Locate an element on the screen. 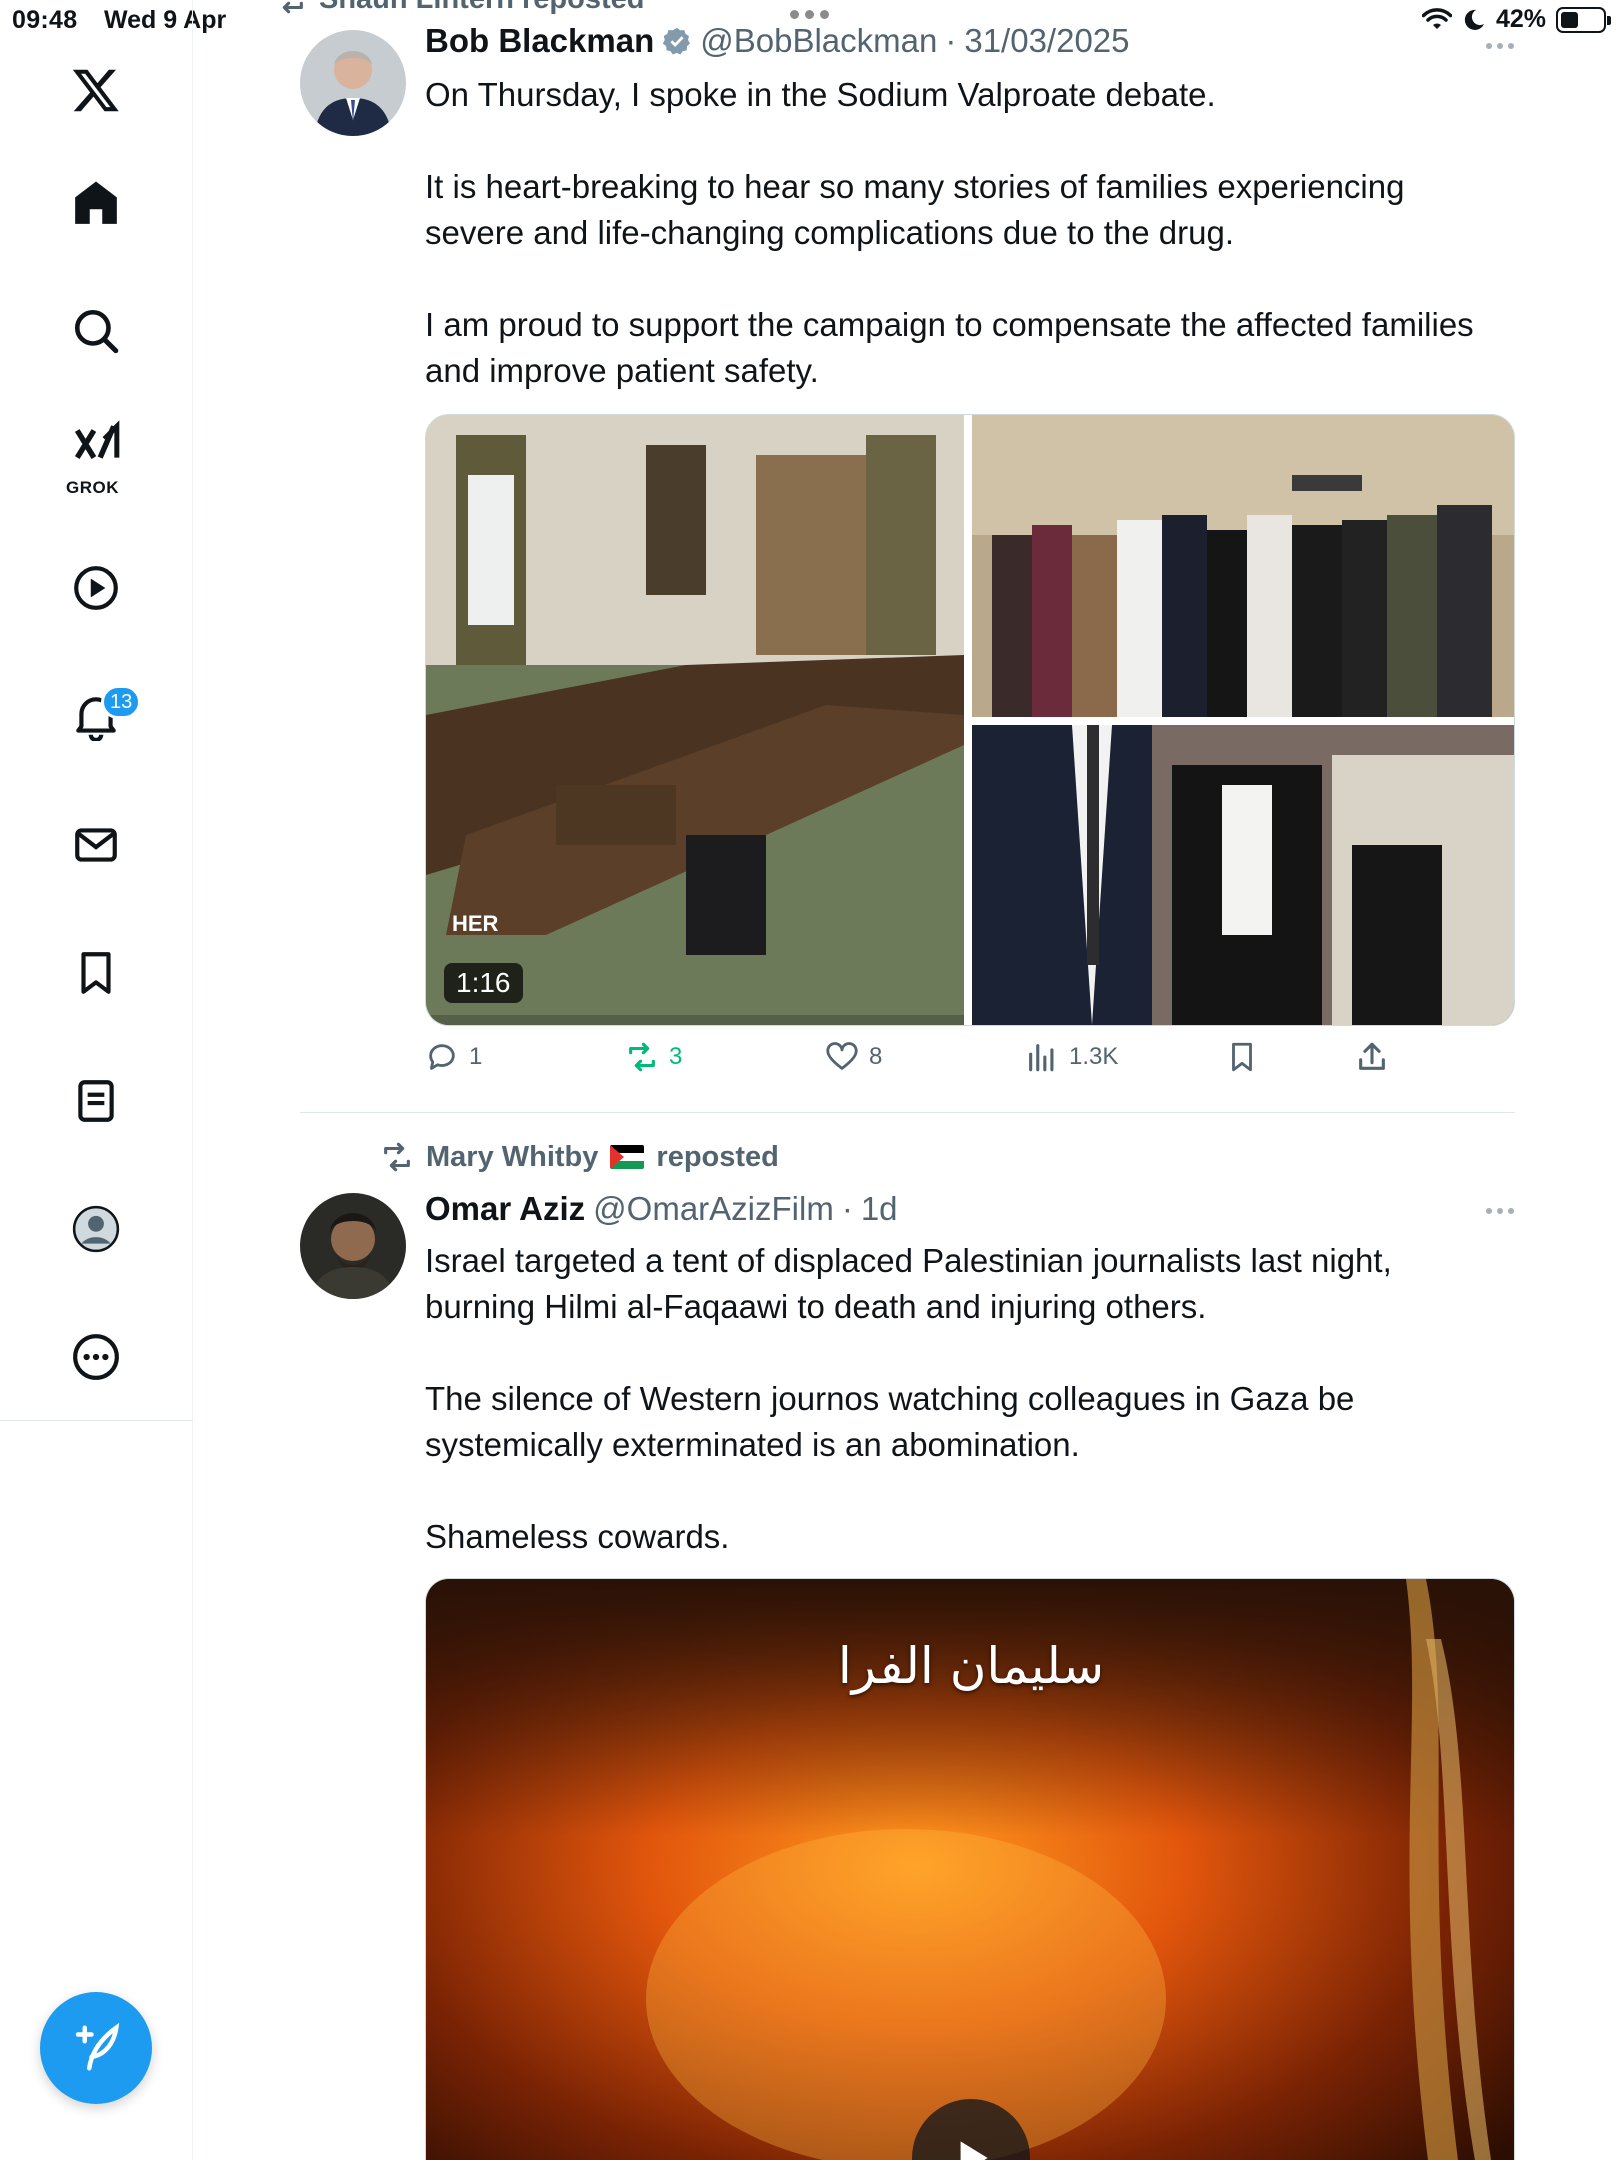 Image resolution: width=1620 pixels, height=2160 pixels. sidebar-item-grok is located at coordinates (96, 443).